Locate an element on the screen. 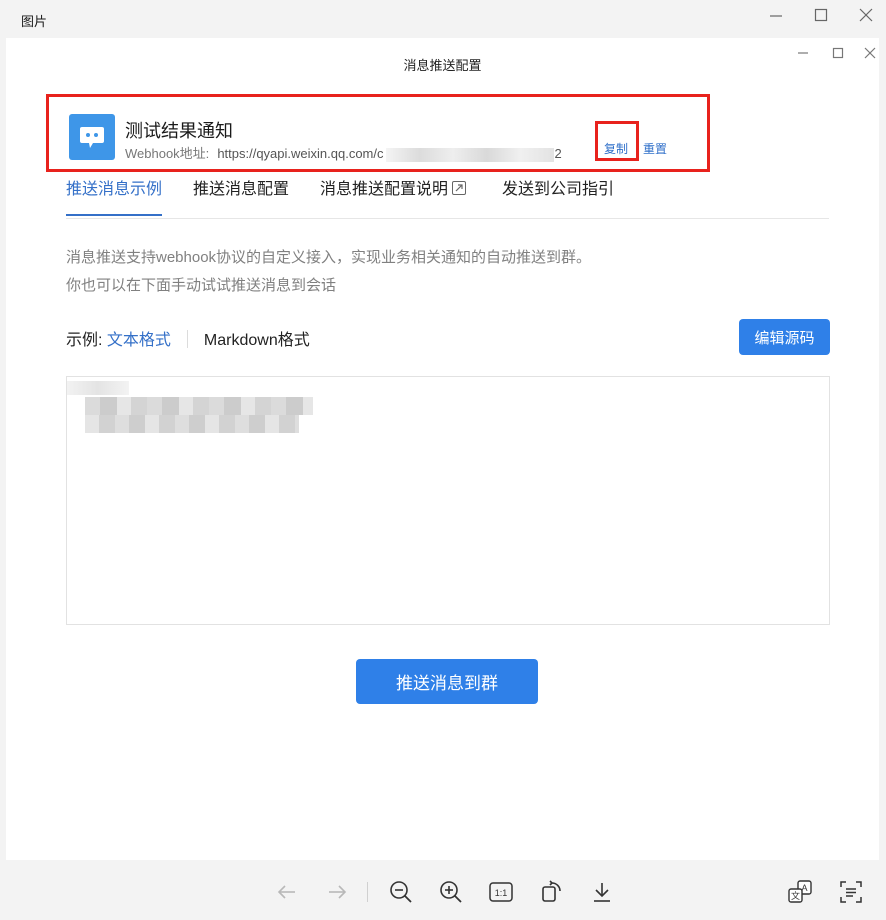 The height and width of the screenshot is (920, 886). tab-config-docs-label: 消息推送配置说明 is located at coordinates (384, 189).